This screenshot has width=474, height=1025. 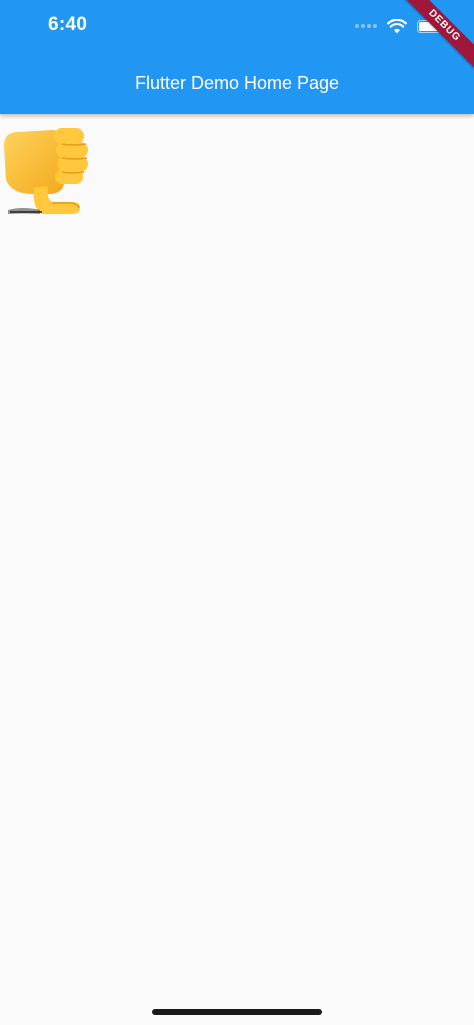 What do you see at coordinates (237, 83) in the screenshot?
I see `page-title: Flutter Demo Home Page` at bounding box center [237, 83].